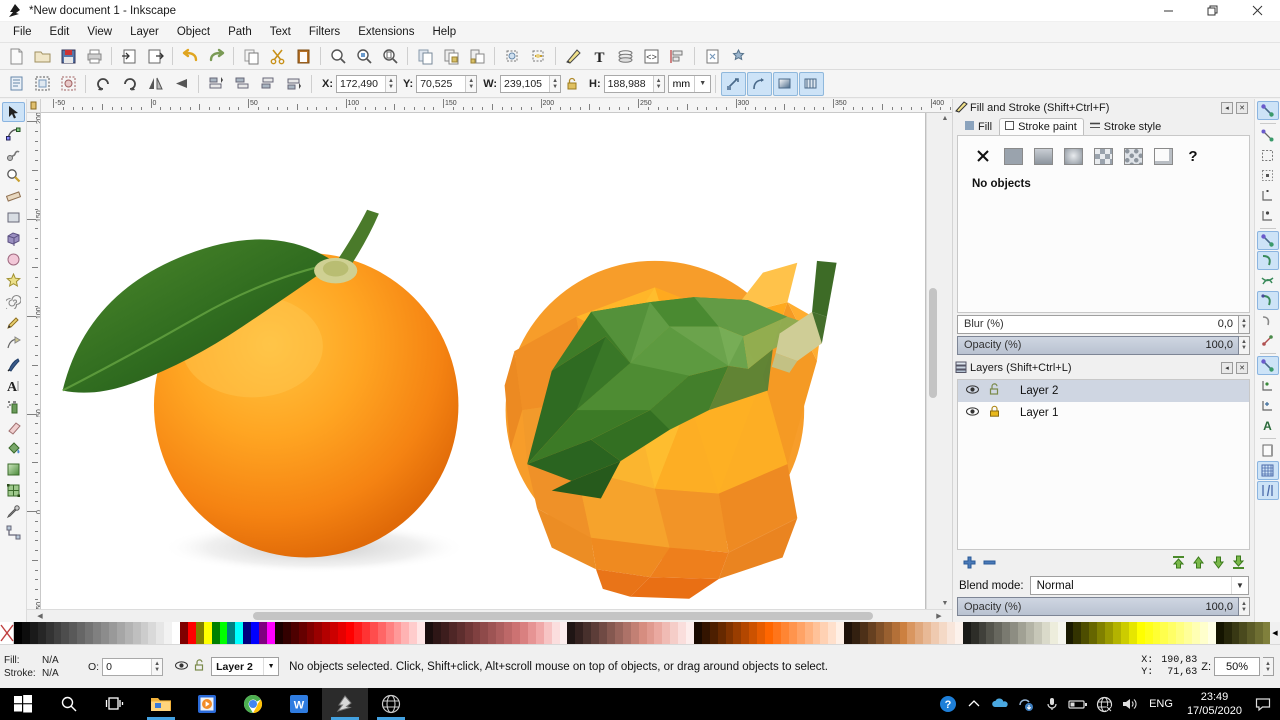 Image resolution: width=1280 pixels, height=720 pixels. Describe the element at coordinates (1257, 11) in the screenshot. I see `close-button` at that location.